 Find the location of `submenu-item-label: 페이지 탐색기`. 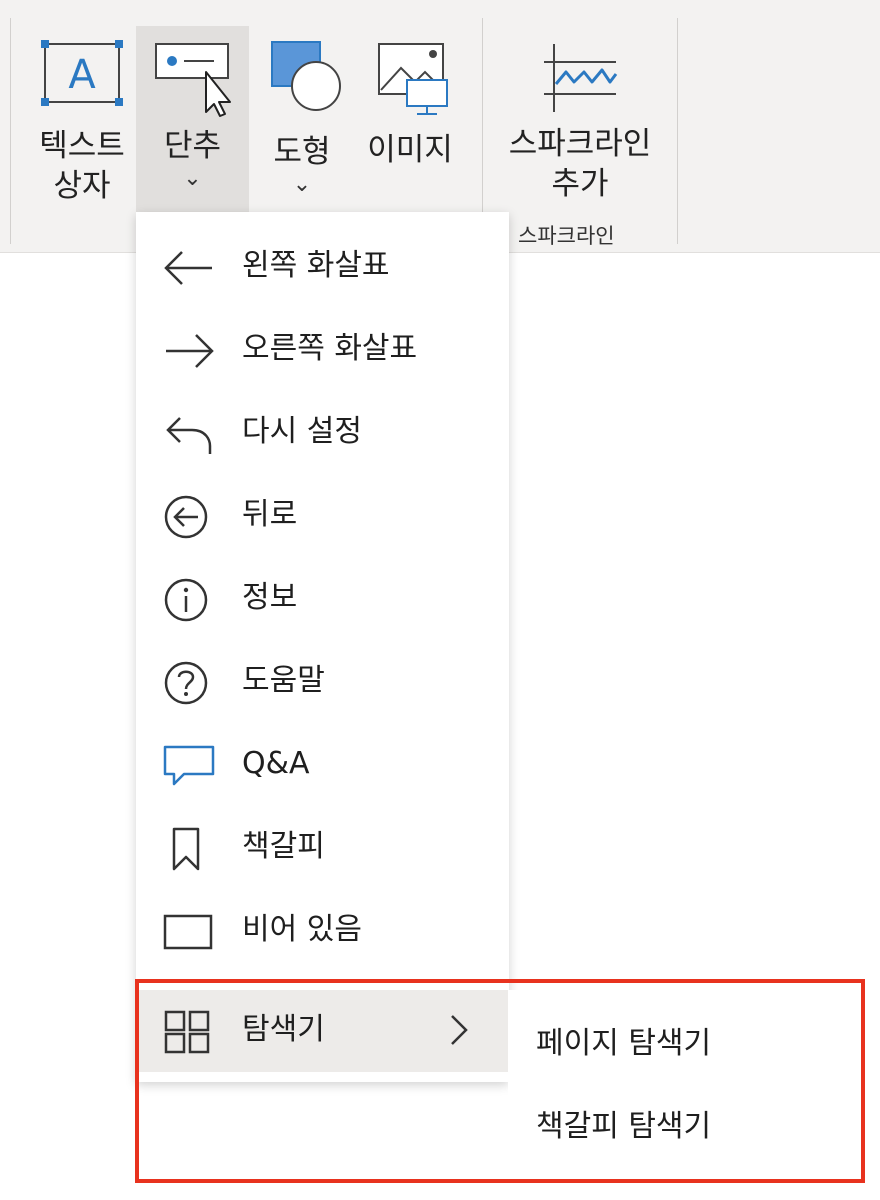

submenu-item-label: 페이지 탐색기 is located at coordinates (624, 1043).